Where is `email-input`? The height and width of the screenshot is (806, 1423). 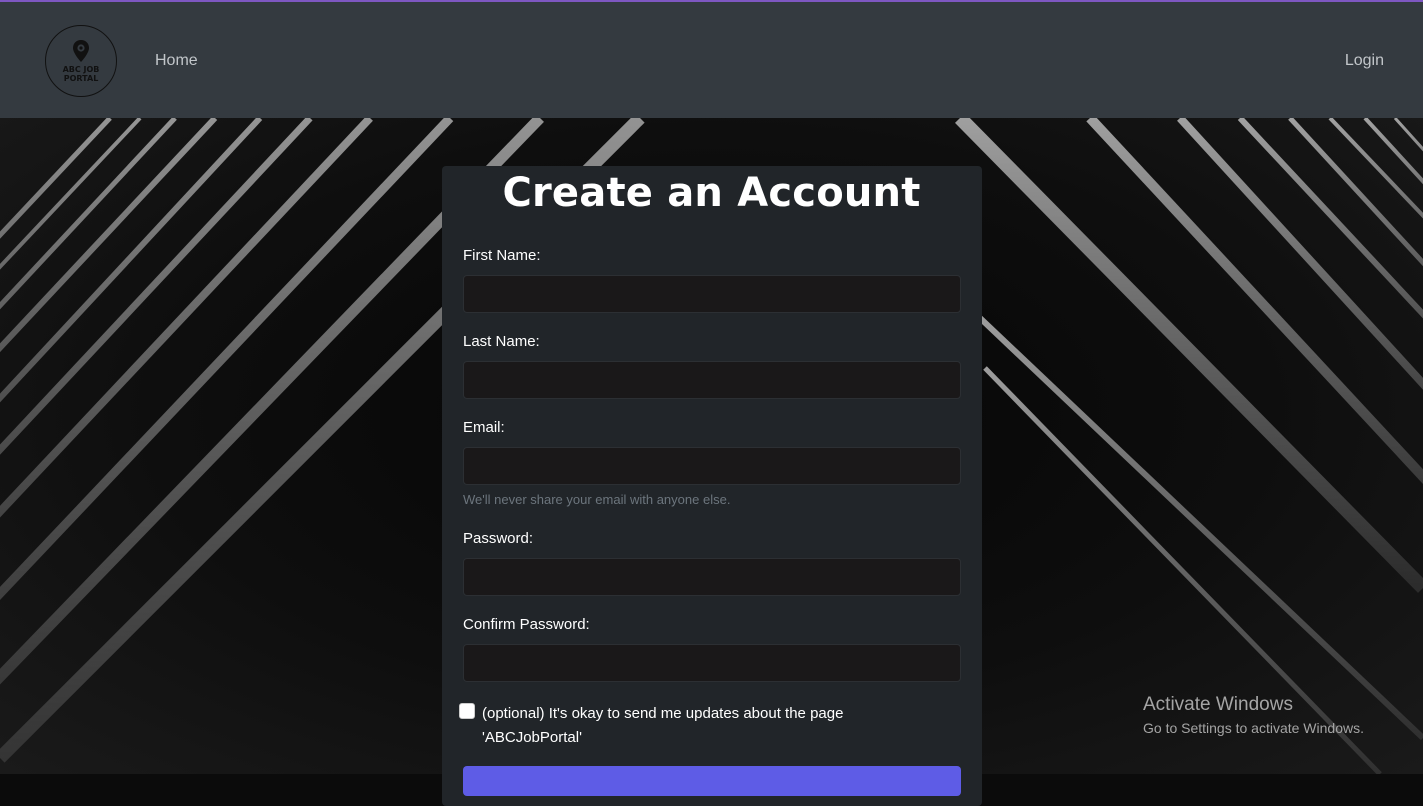
email-input is located at coordinates (712, 466).